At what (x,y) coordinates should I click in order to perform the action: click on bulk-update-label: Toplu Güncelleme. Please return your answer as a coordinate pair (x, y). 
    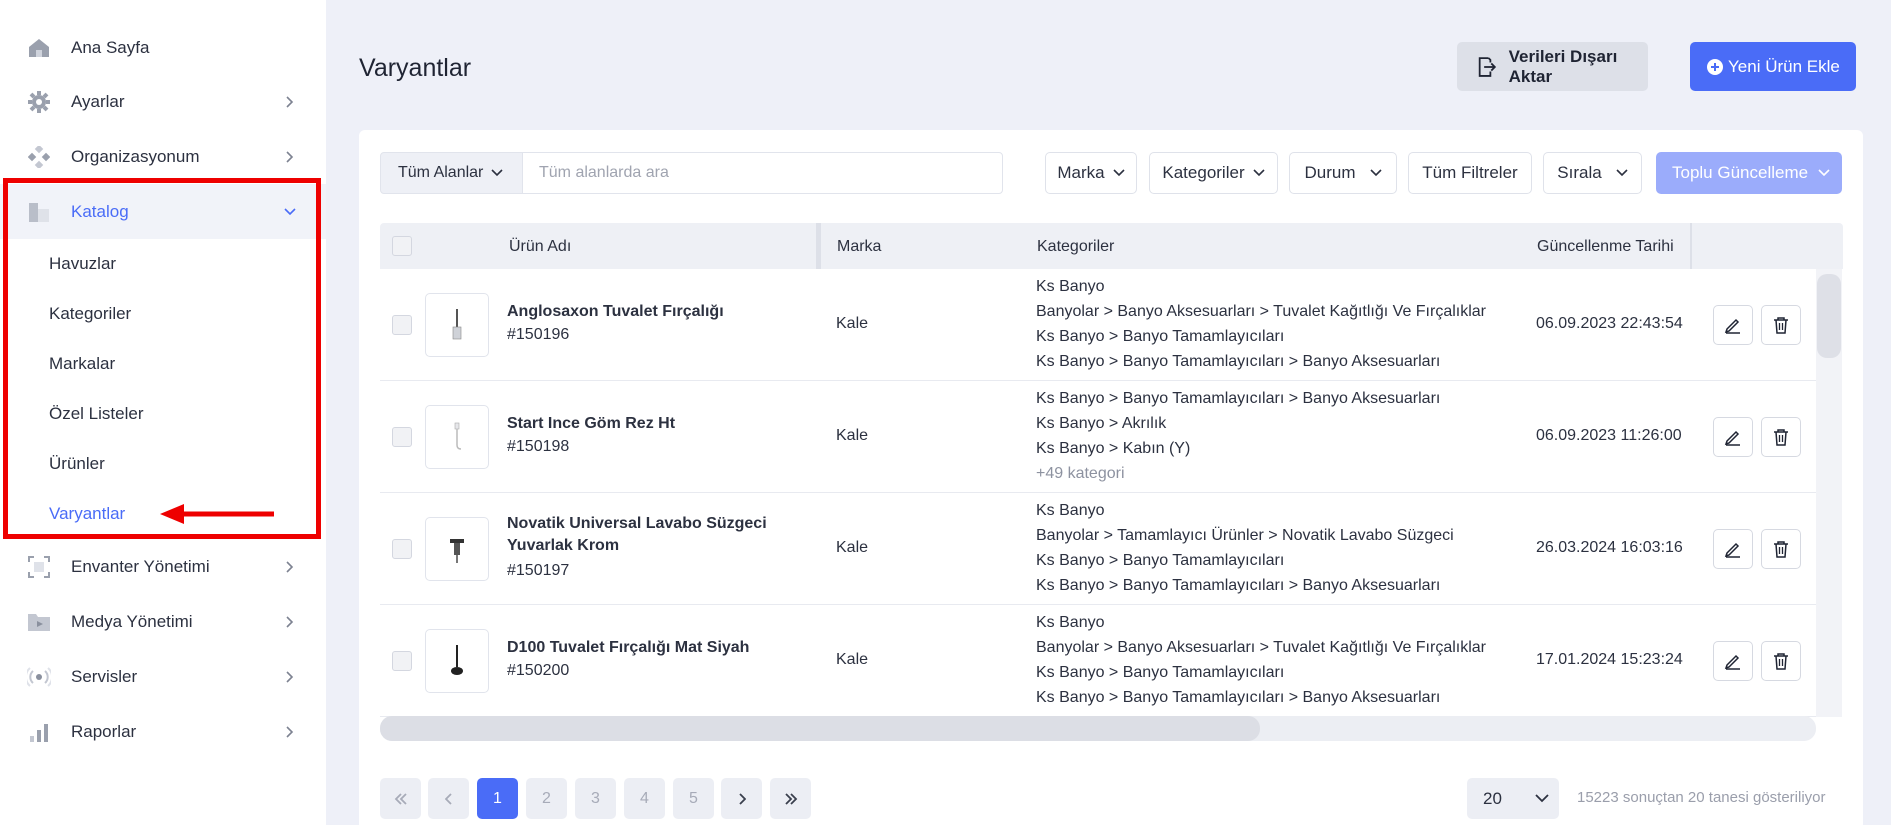
    Looking at the image, I should click on (1740, 172).